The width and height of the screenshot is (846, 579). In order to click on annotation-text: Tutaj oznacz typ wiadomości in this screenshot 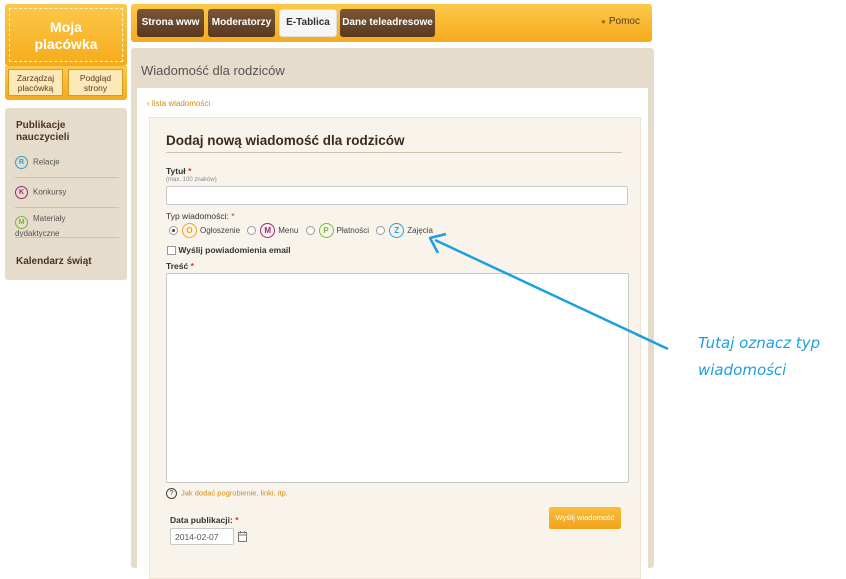, I will do `click(759, 357)`.